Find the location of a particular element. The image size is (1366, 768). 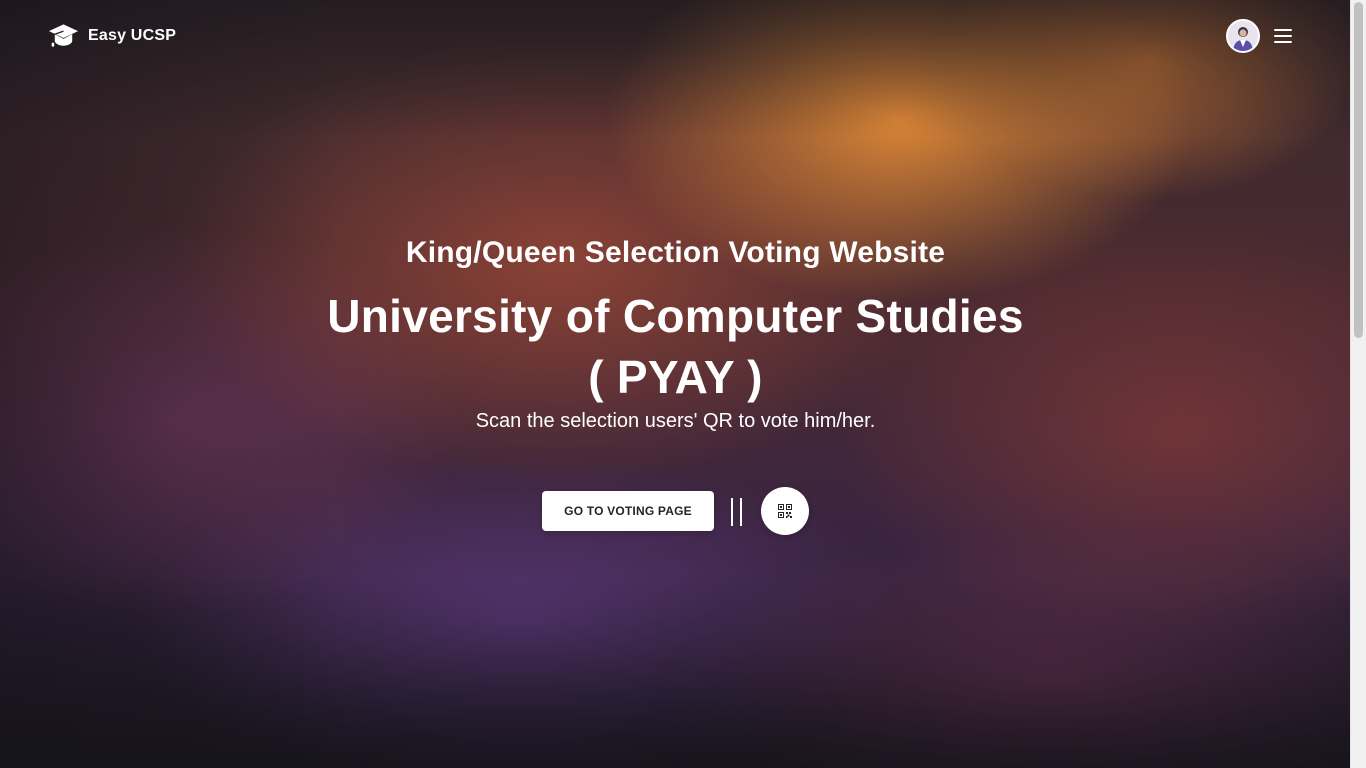

hero-title-line-2: ( PYAY ) is located at coordinates (675, 377).